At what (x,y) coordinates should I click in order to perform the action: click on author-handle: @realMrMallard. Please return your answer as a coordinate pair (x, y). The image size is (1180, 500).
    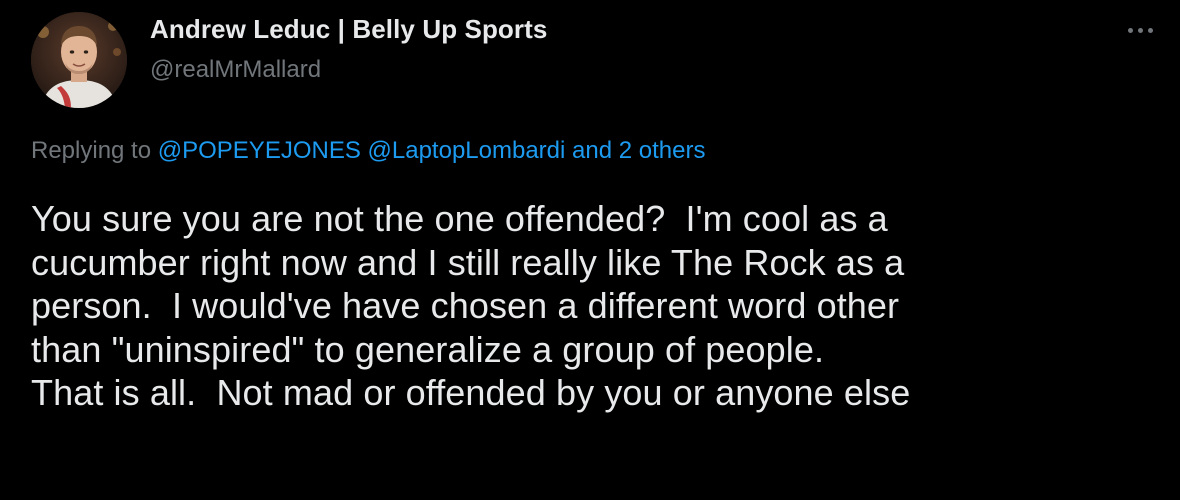
    Looking at the image, I should click on (235, 70).